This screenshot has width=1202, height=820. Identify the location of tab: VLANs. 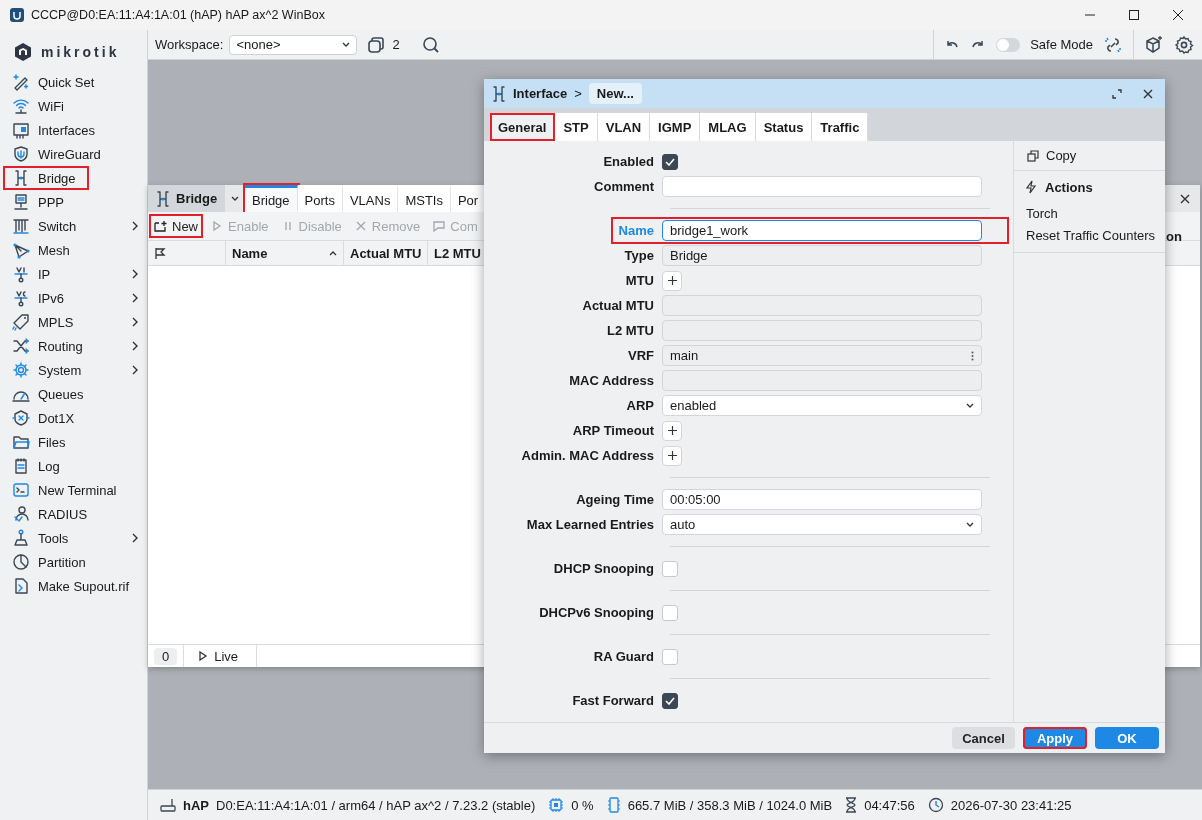
(370, 198).